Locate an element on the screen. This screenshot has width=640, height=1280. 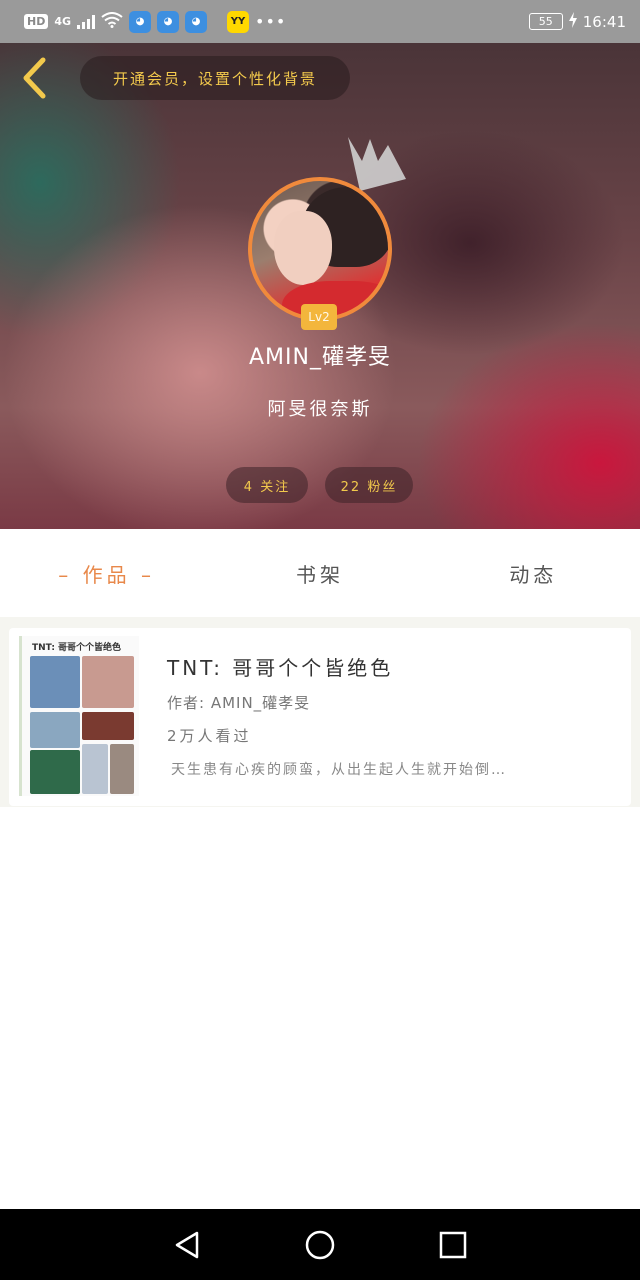
tab-bookshelf: 书架 is located at coordinates (319, 573).